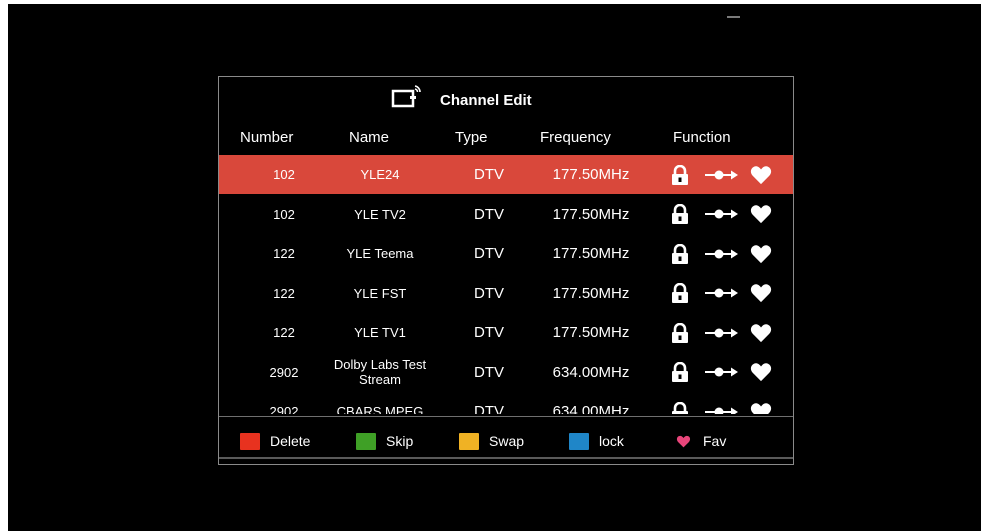 The height and width of the screenshot is (531, 981). What do you see at coordinates (469, 441) in the screenshot?
I see `yellow-key-icon` at bounding box center [469, 441].